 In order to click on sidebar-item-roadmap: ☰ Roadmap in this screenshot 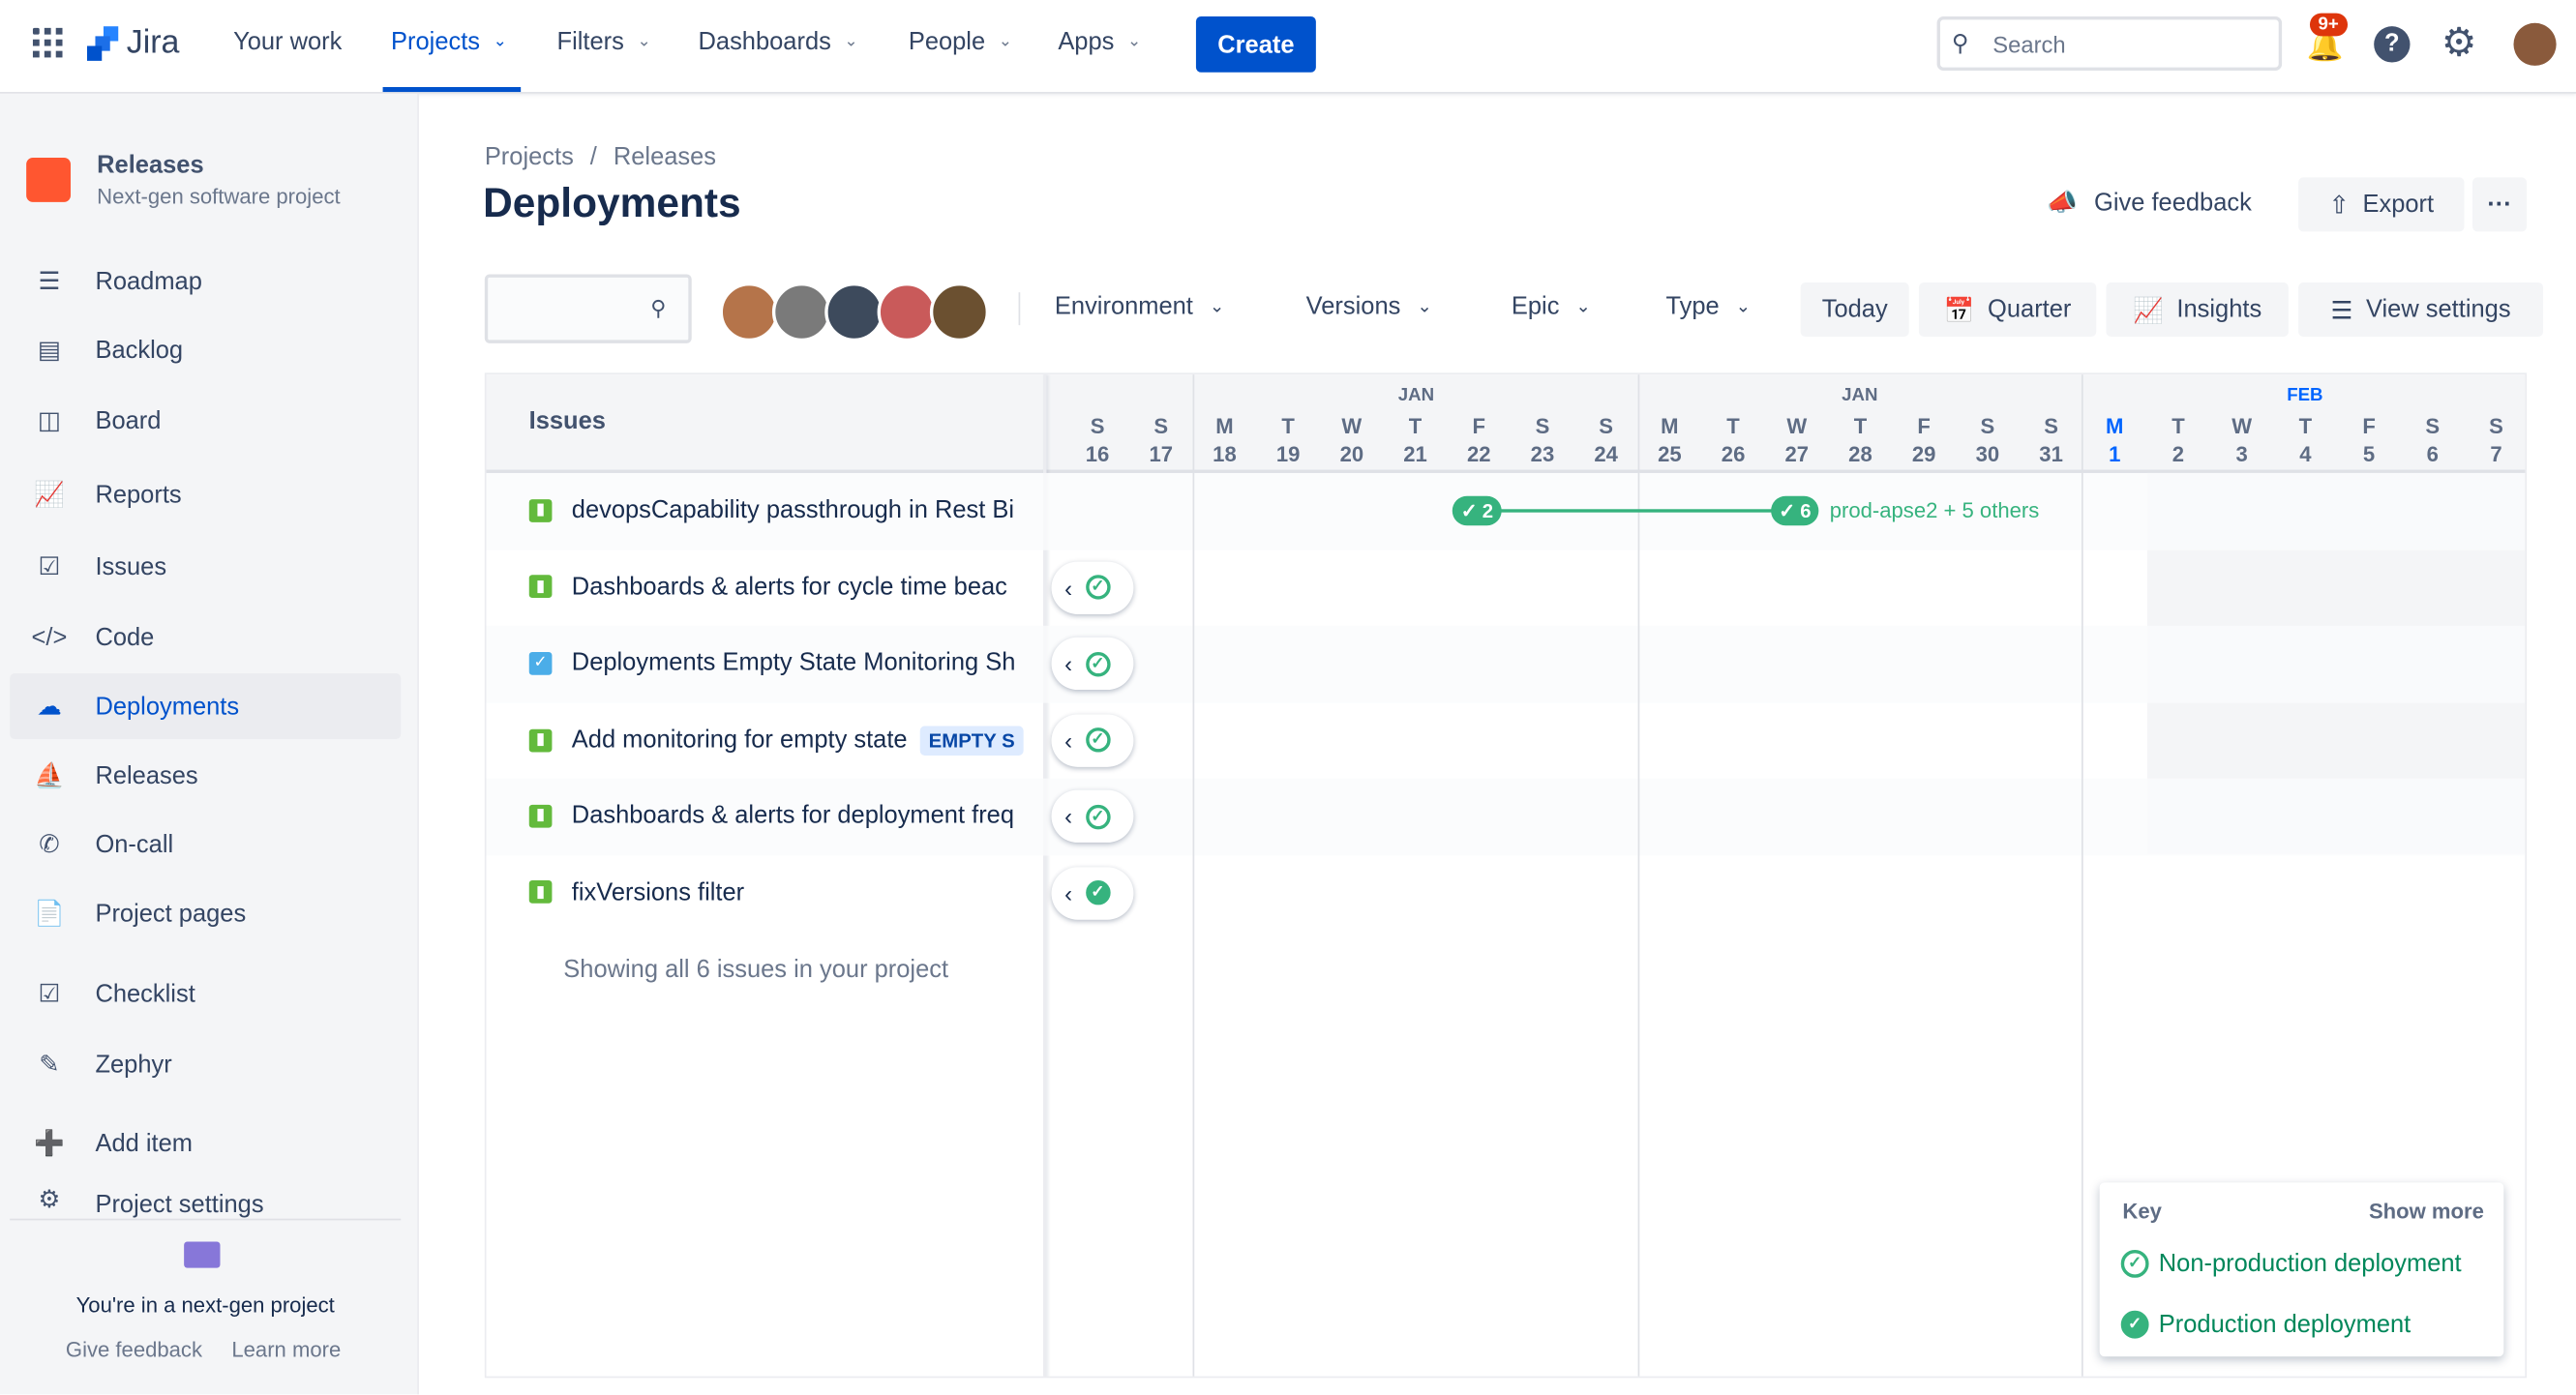, I will do `click(205, 281)`.